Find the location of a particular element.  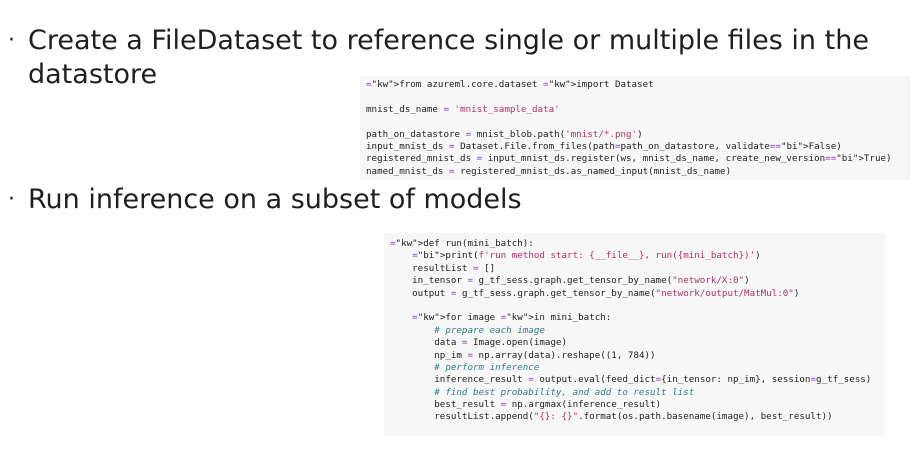

code-line: ="kw">def run(mini_batch): is located at coordinates (462, 243).